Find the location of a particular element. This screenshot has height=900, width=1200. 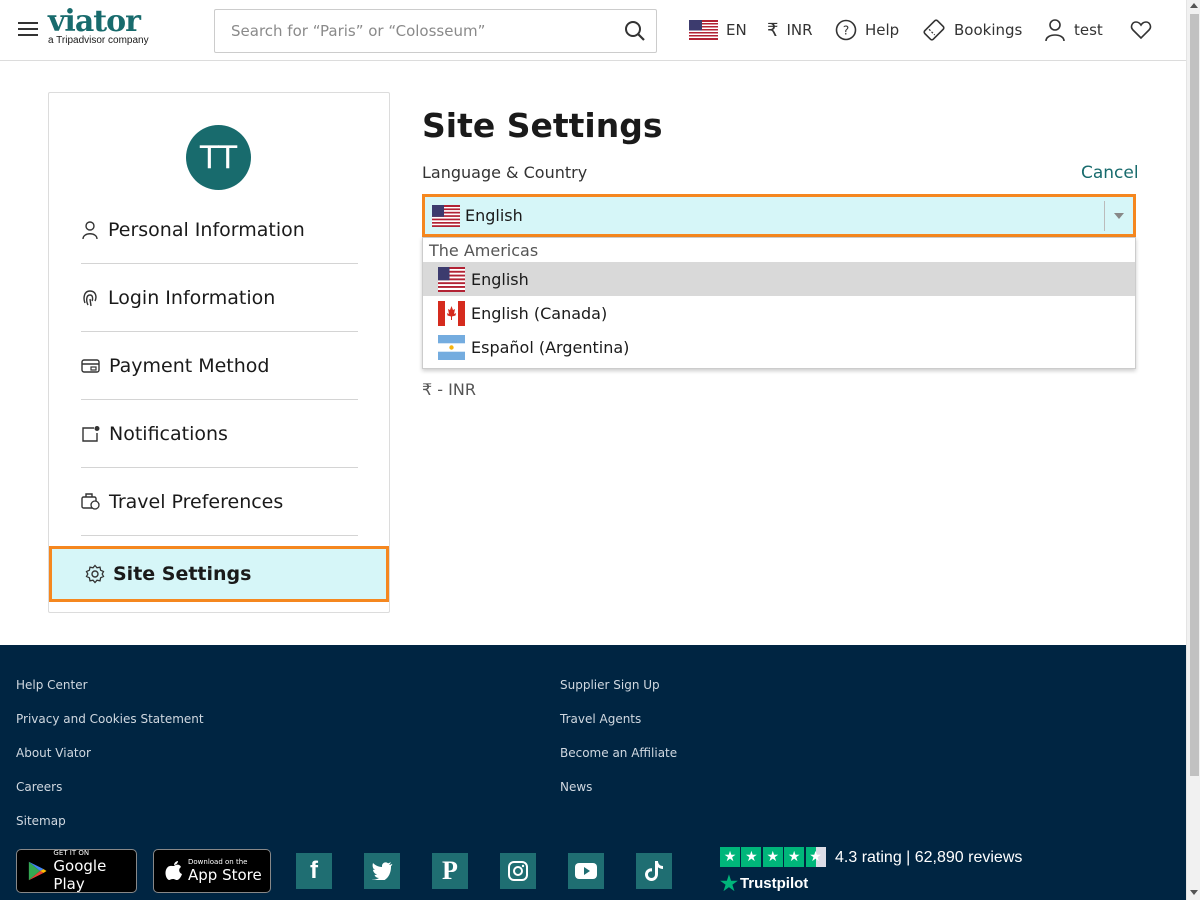

google-play-badge: GET IT ON Google Play is located at coordinates (76, 871).